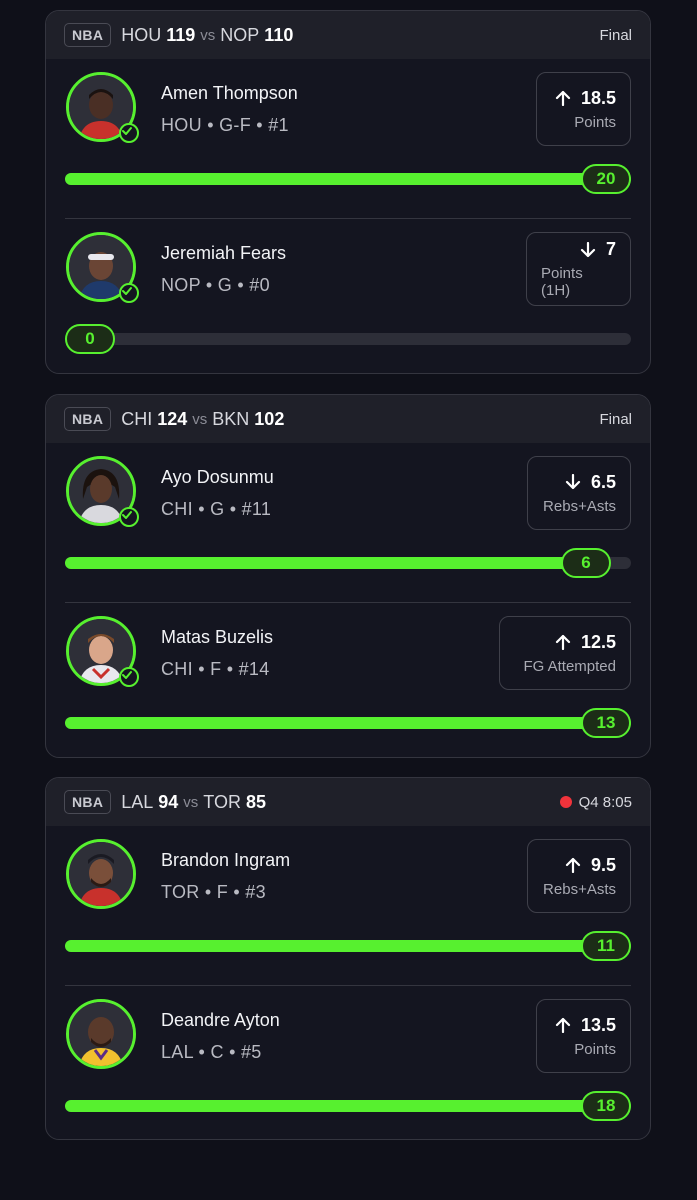 The width and height of the screenshot is (697, 1200). Describe the element at coordinates (211, 1052) in the screenshot. I see `player-meta: LAL • C • #5` at that location.